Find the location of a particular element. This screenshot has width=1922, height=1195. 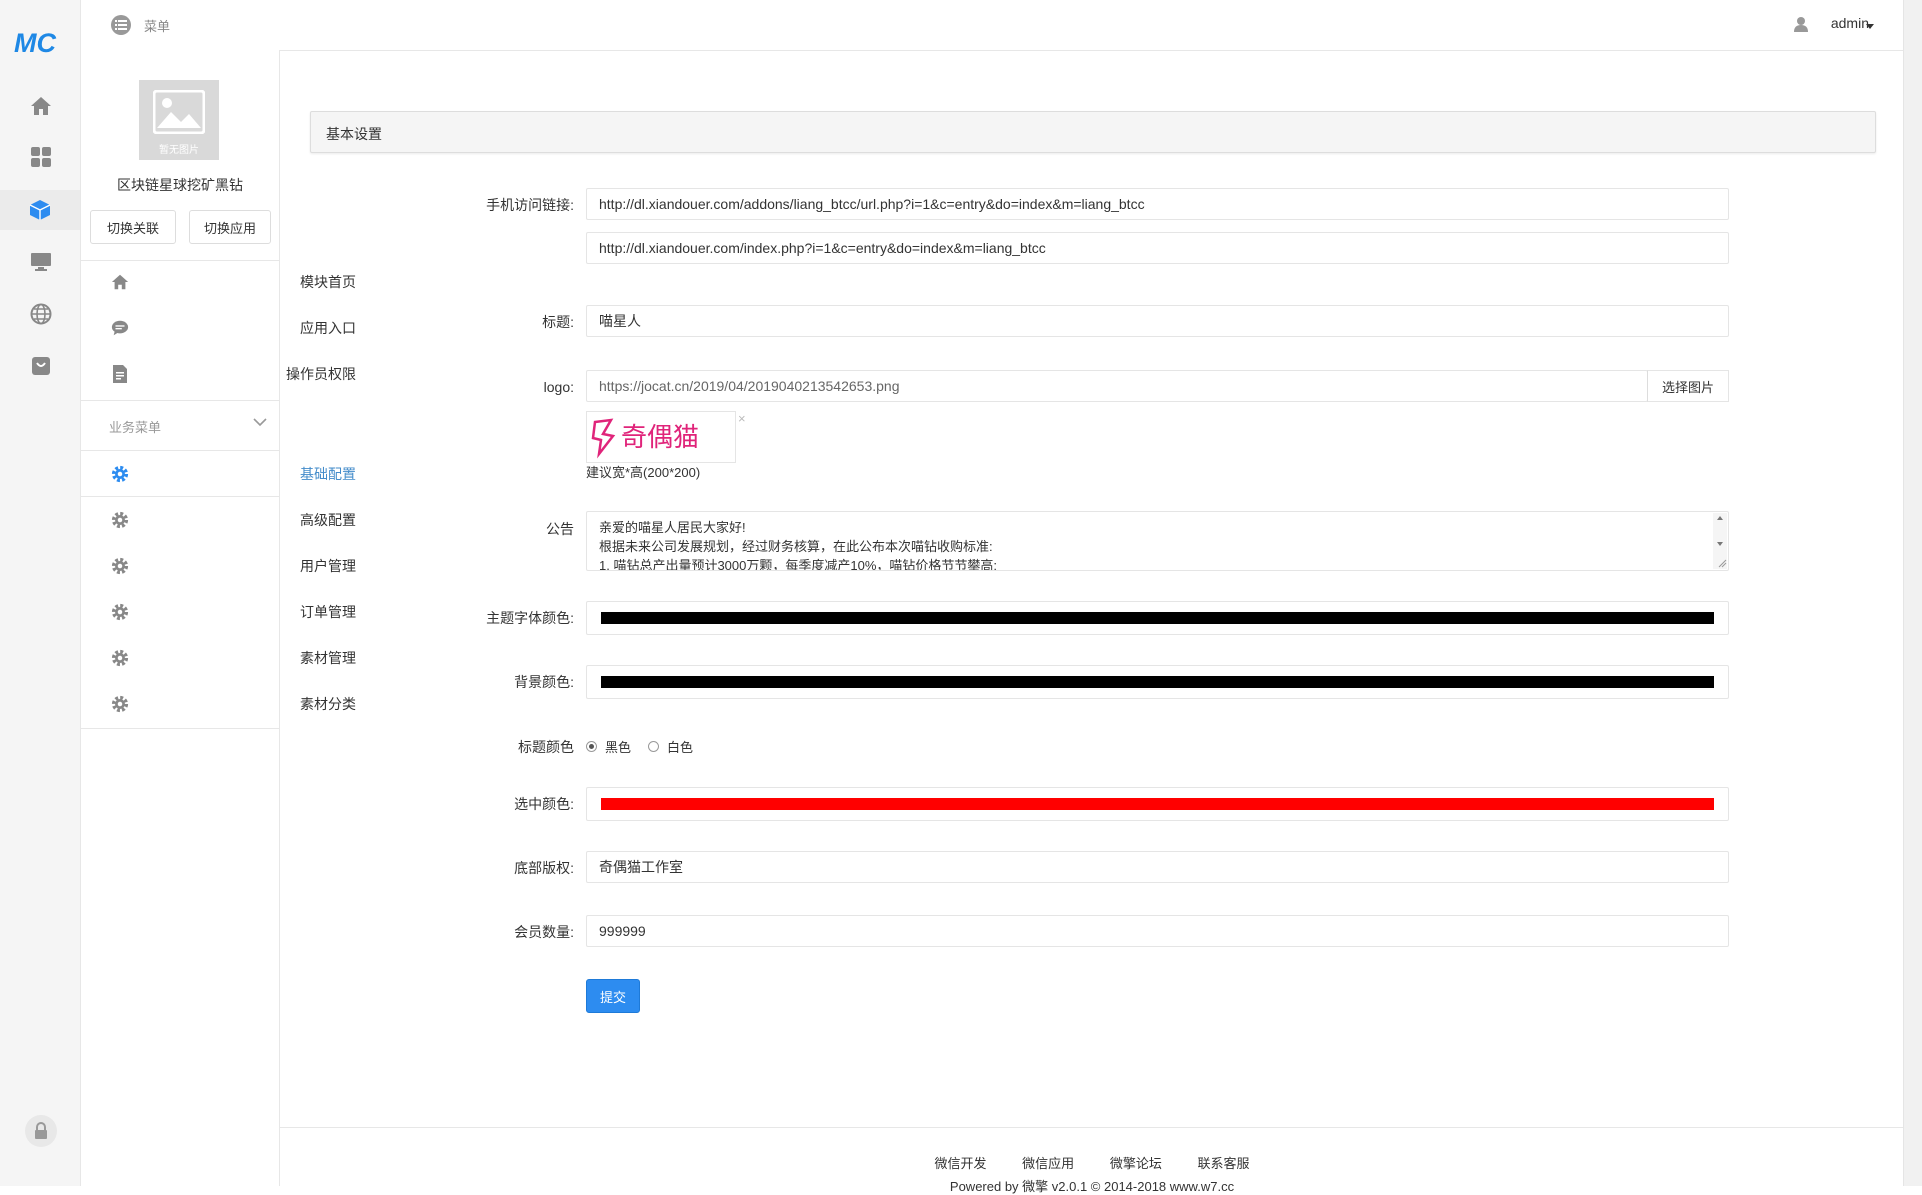

switch-app-button: 切换应用 is located at coordinates (230, 227).